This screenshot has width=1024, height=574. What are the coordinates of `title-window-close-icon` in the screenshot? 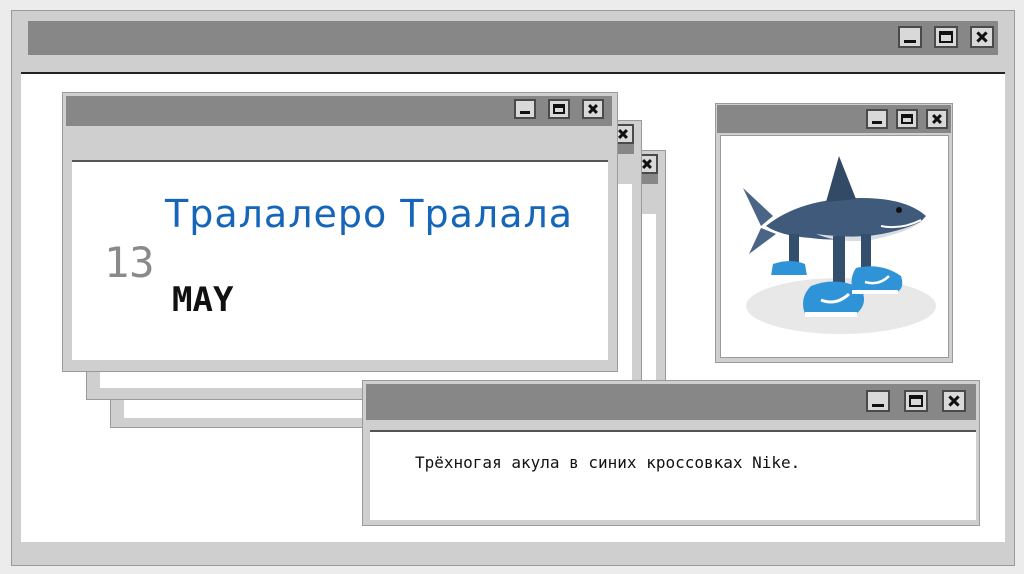 It's located at (593, 109).